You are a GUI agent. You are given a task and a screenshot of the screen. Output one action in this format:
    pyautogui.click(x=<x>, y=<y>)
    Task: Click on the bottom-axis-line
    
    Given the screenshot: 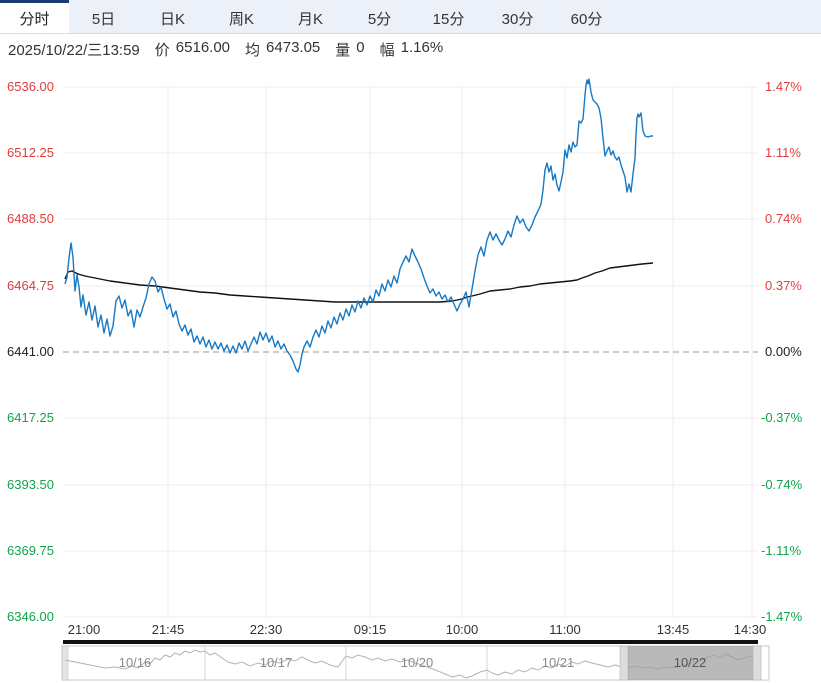 What is the action you would take?
    pyautogui.click(x=410, y=642)
    